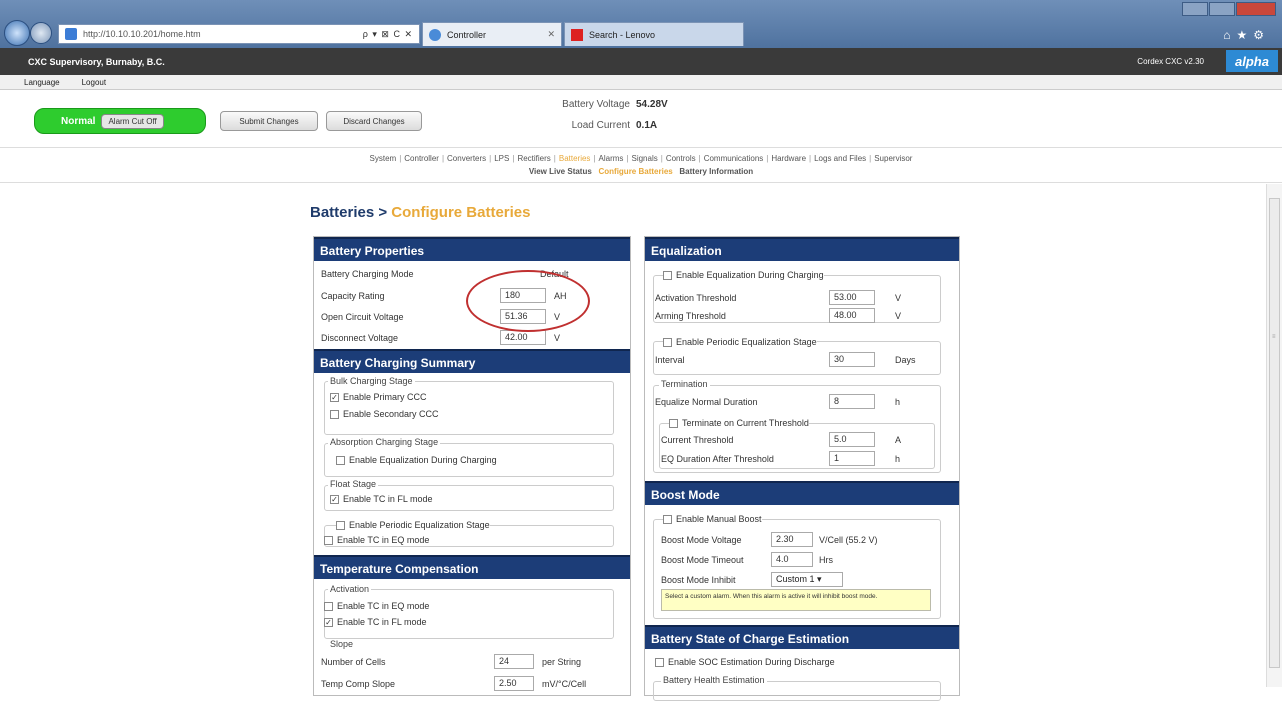 This screenshot has height=701, width=1282. What do you see at coordinates (852, 315) in the screenshot?
I see `arming-threshold-input: 48.00` at bounding box center [852, 315].